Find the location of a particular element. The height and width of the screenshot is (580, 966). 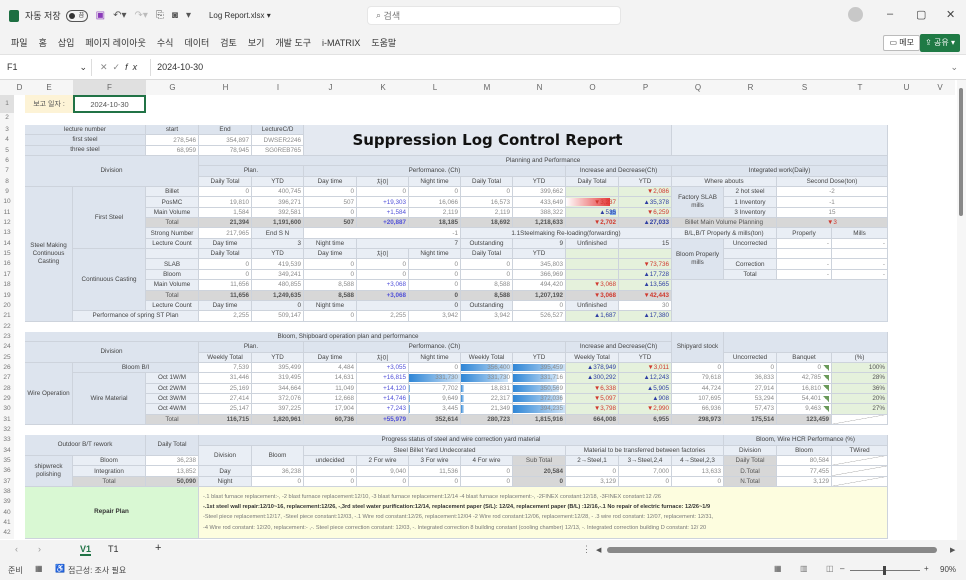

header-cell: lecture number is located at coordinates (85, 130).